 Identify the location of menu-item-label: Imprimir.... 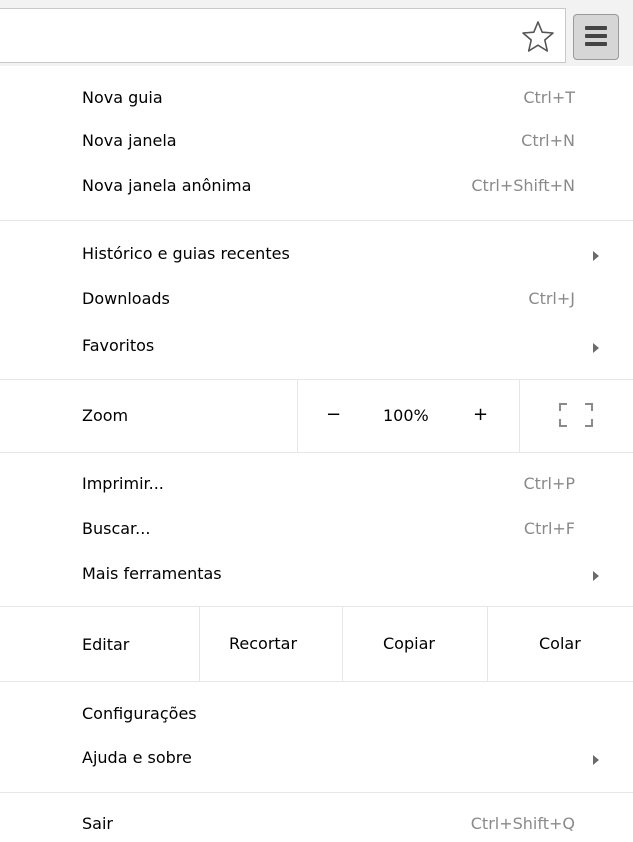
(123, 483).